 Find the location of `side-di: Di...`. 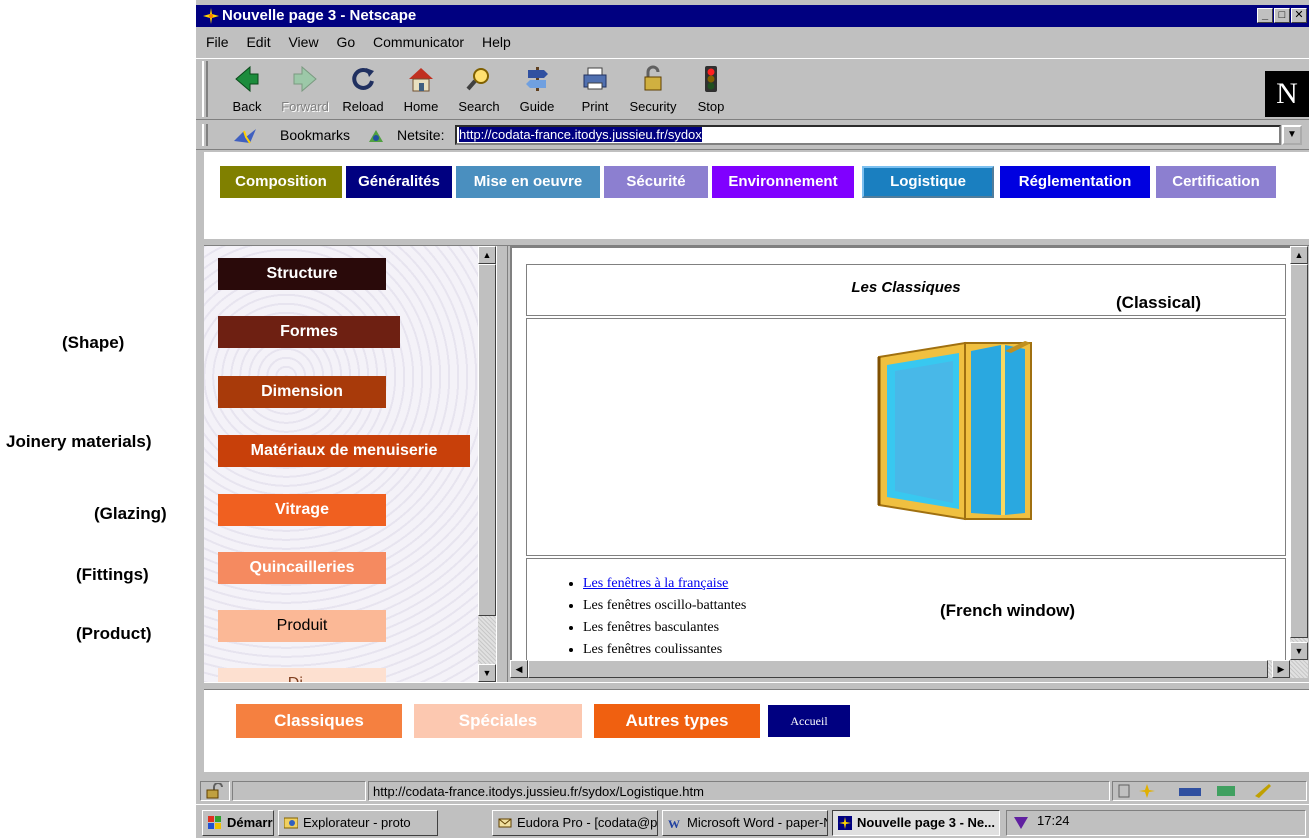

side-di: Di... is located at coordinates (302, 675).